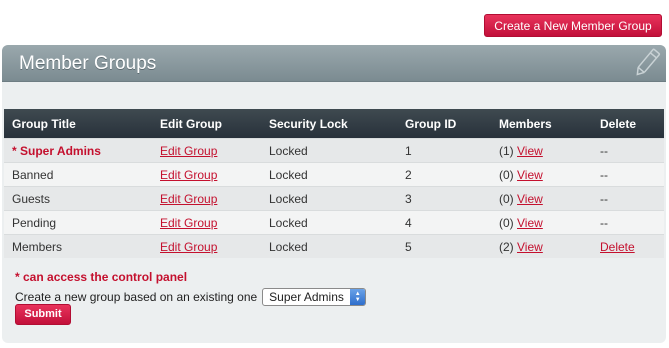 The height and width of the screenshot is (348, 669). Describe the element at coordinates (444, 246) in the screenshot. I see `group-id-cell: 5` at that location.